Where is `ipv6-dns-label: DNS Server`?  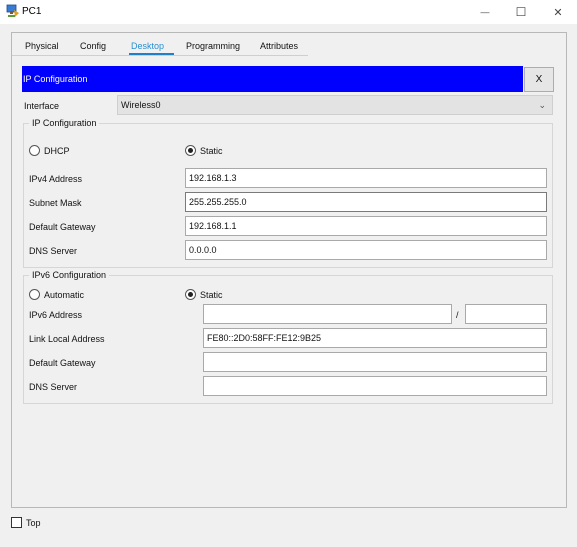 ipv6-dns-label: DNS Server is located at coordinates (53, 387).